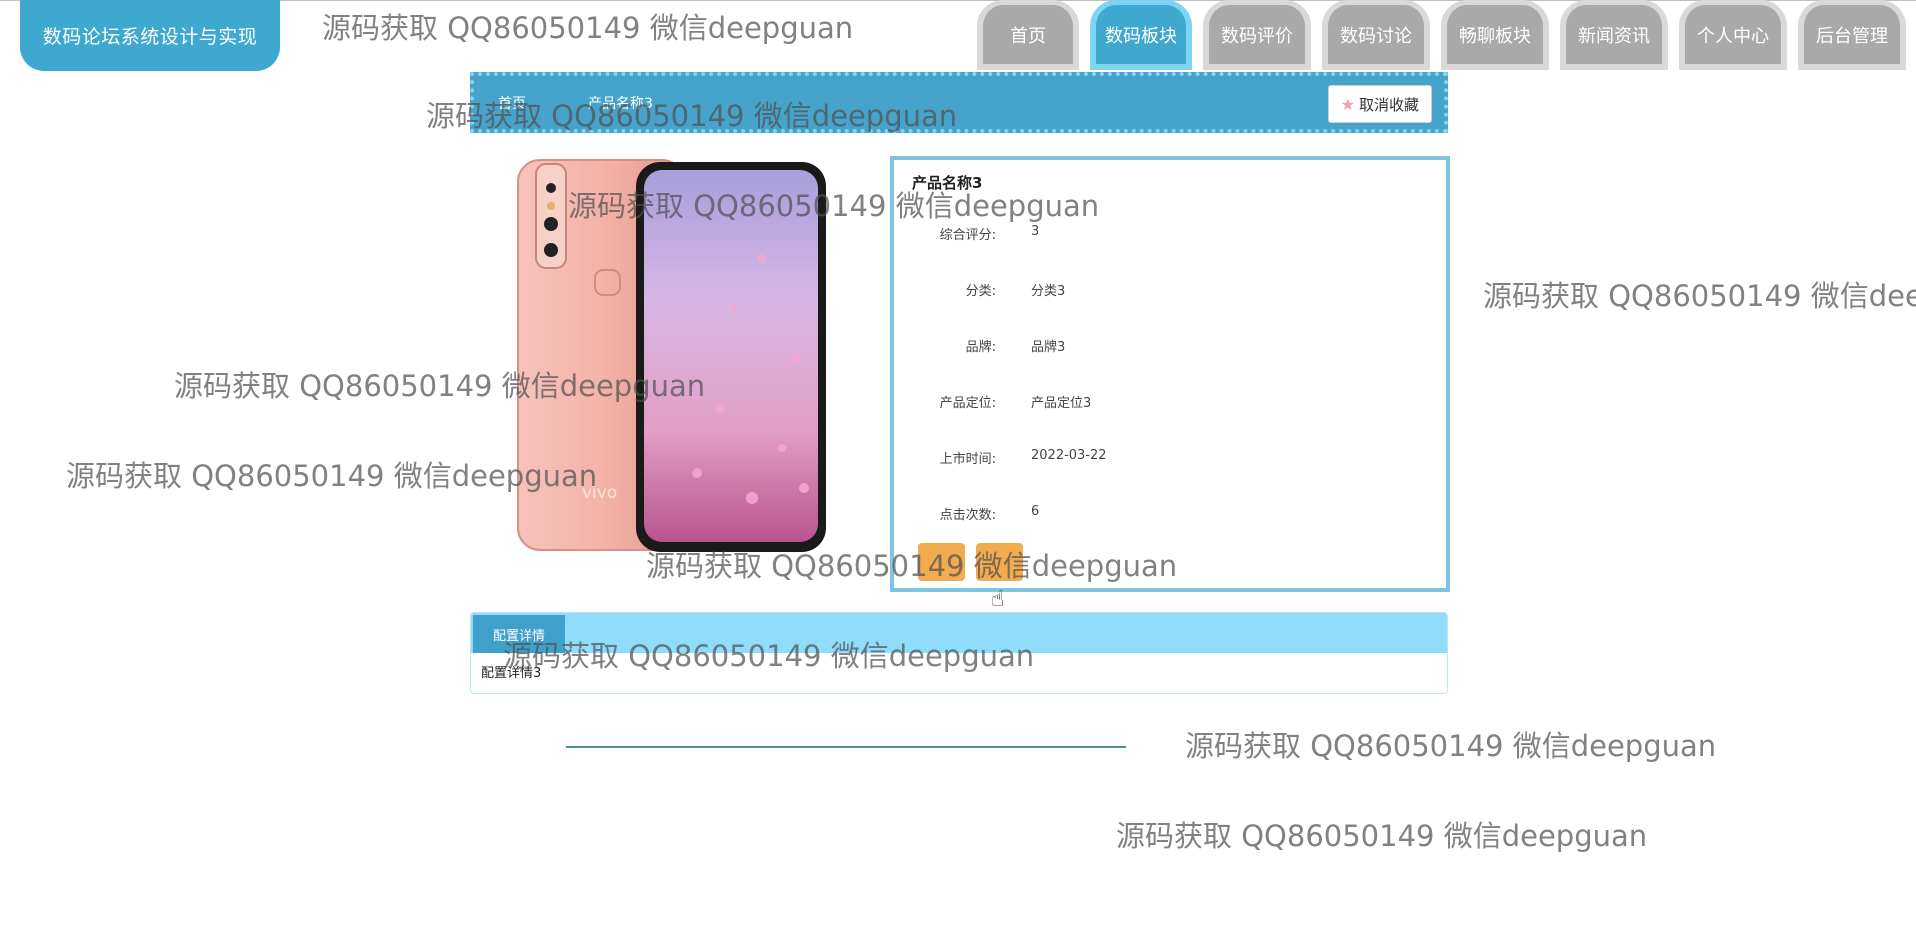  What do you see at coordinates (1170, 290) in the screenshot?
I see `field-category: 分类: 分类3` at bounding box center [1170, 290].